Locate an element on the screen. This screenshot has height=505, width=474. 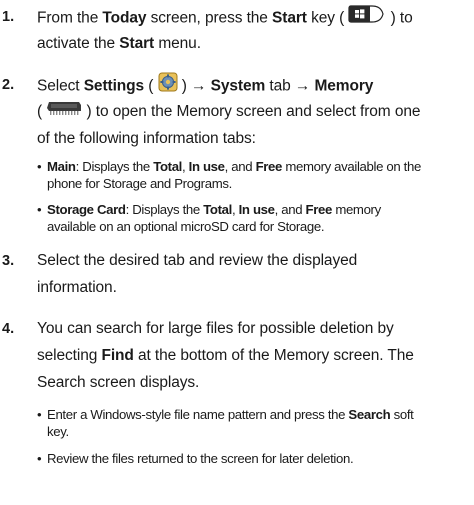
memory-chip-icon is located at coordinates (64, 112).